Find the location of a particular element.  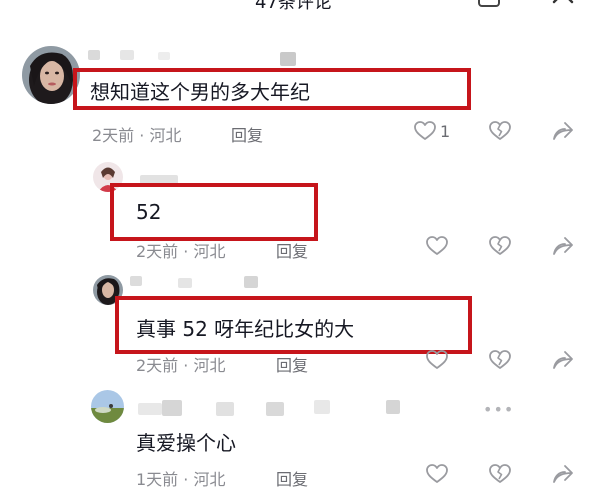

like-count: 1 is located at coordinates (445, 131).